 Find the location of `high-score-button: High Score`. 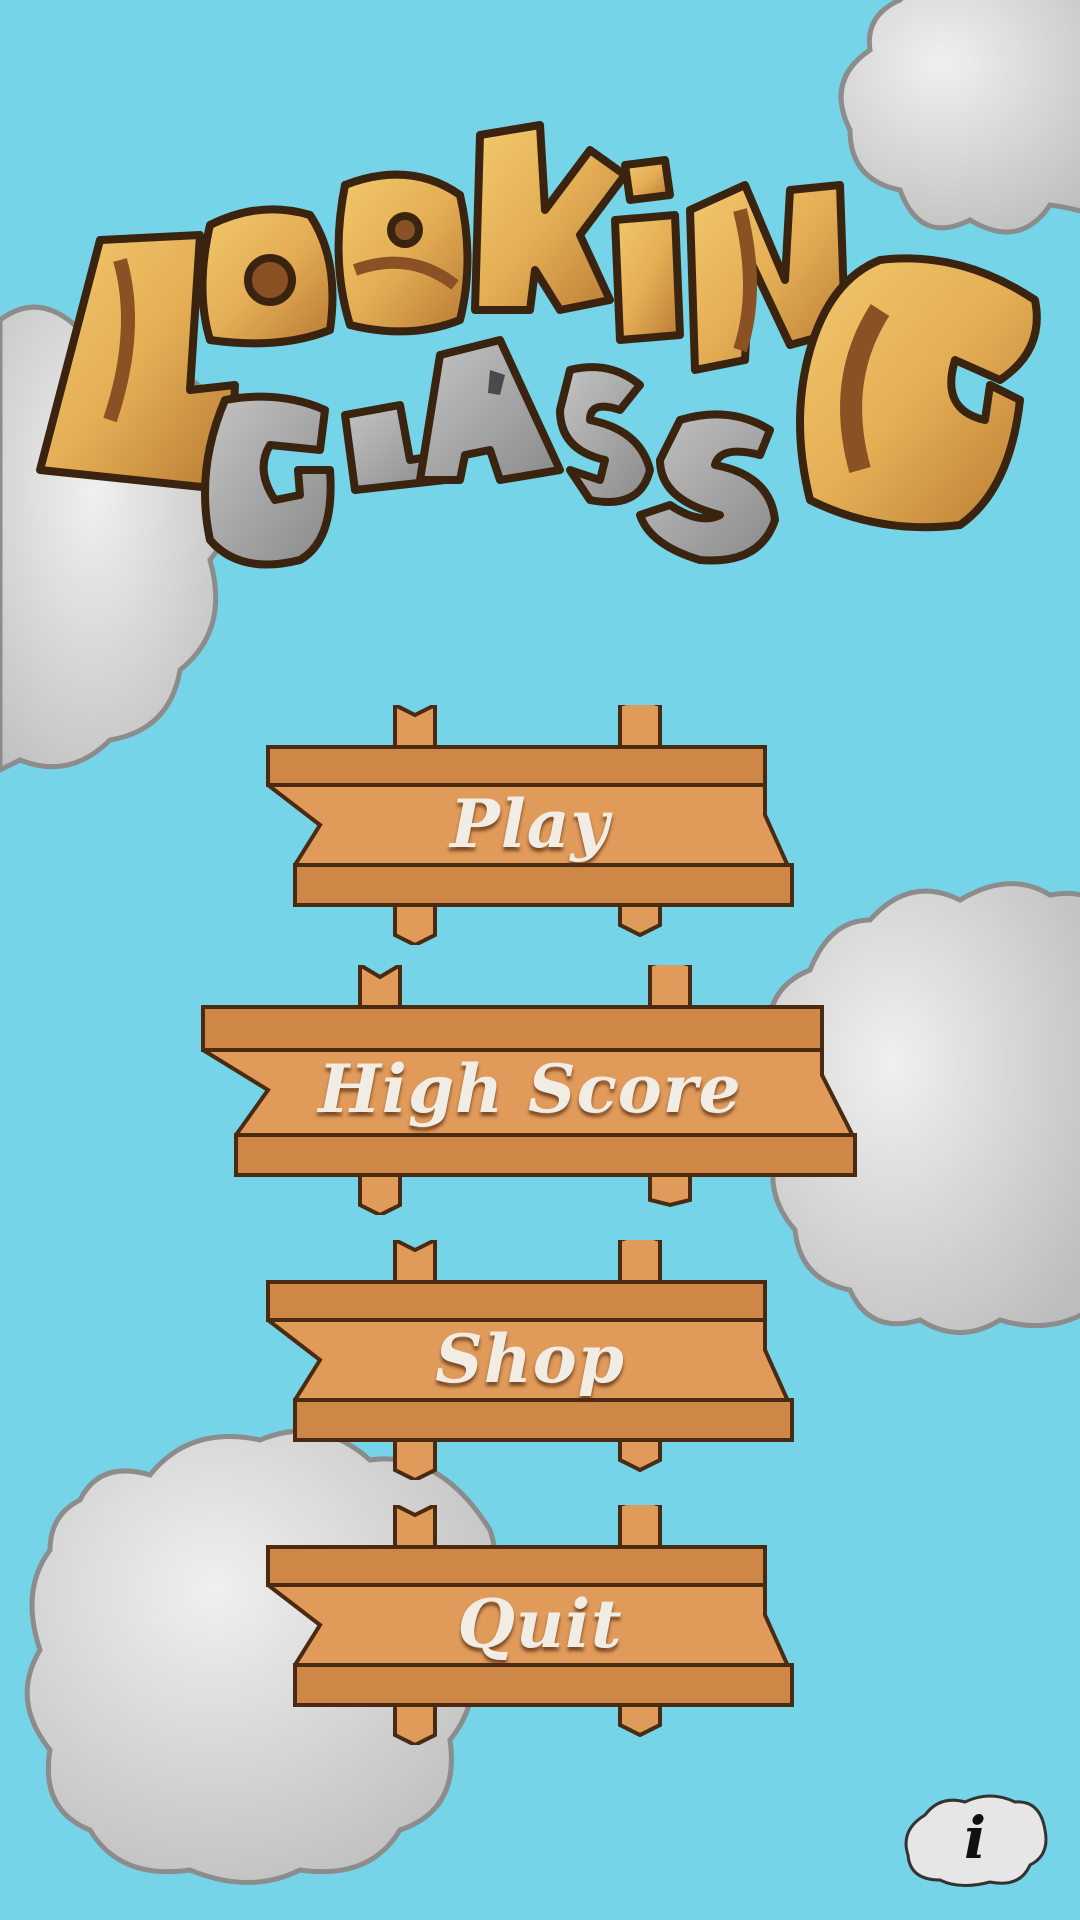

high-score-button: High Score is located at coordinates (530, 1090).